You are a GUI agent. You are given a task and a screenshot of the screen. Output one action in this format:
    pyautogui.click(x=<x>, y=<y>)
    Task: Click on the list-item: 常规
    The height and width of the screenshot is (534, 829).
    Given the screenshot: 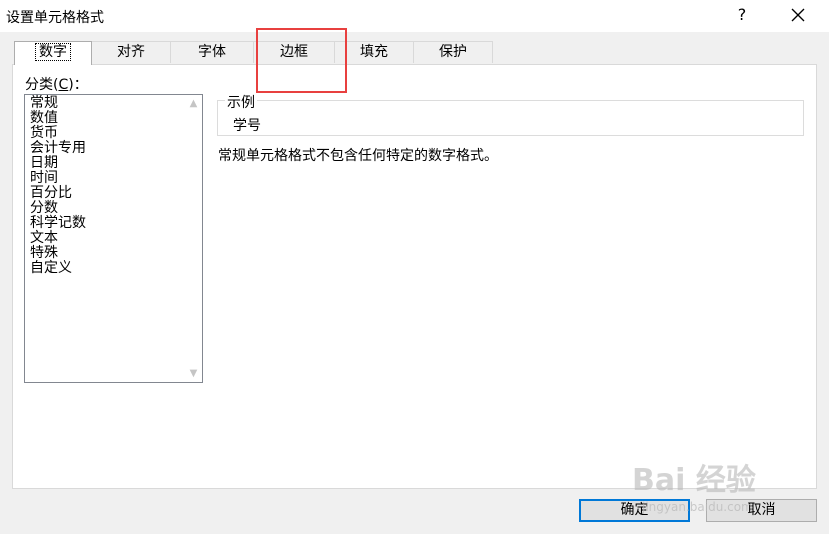 What is the action you would take?
    pyautogui.click(x=58, y=103)
    